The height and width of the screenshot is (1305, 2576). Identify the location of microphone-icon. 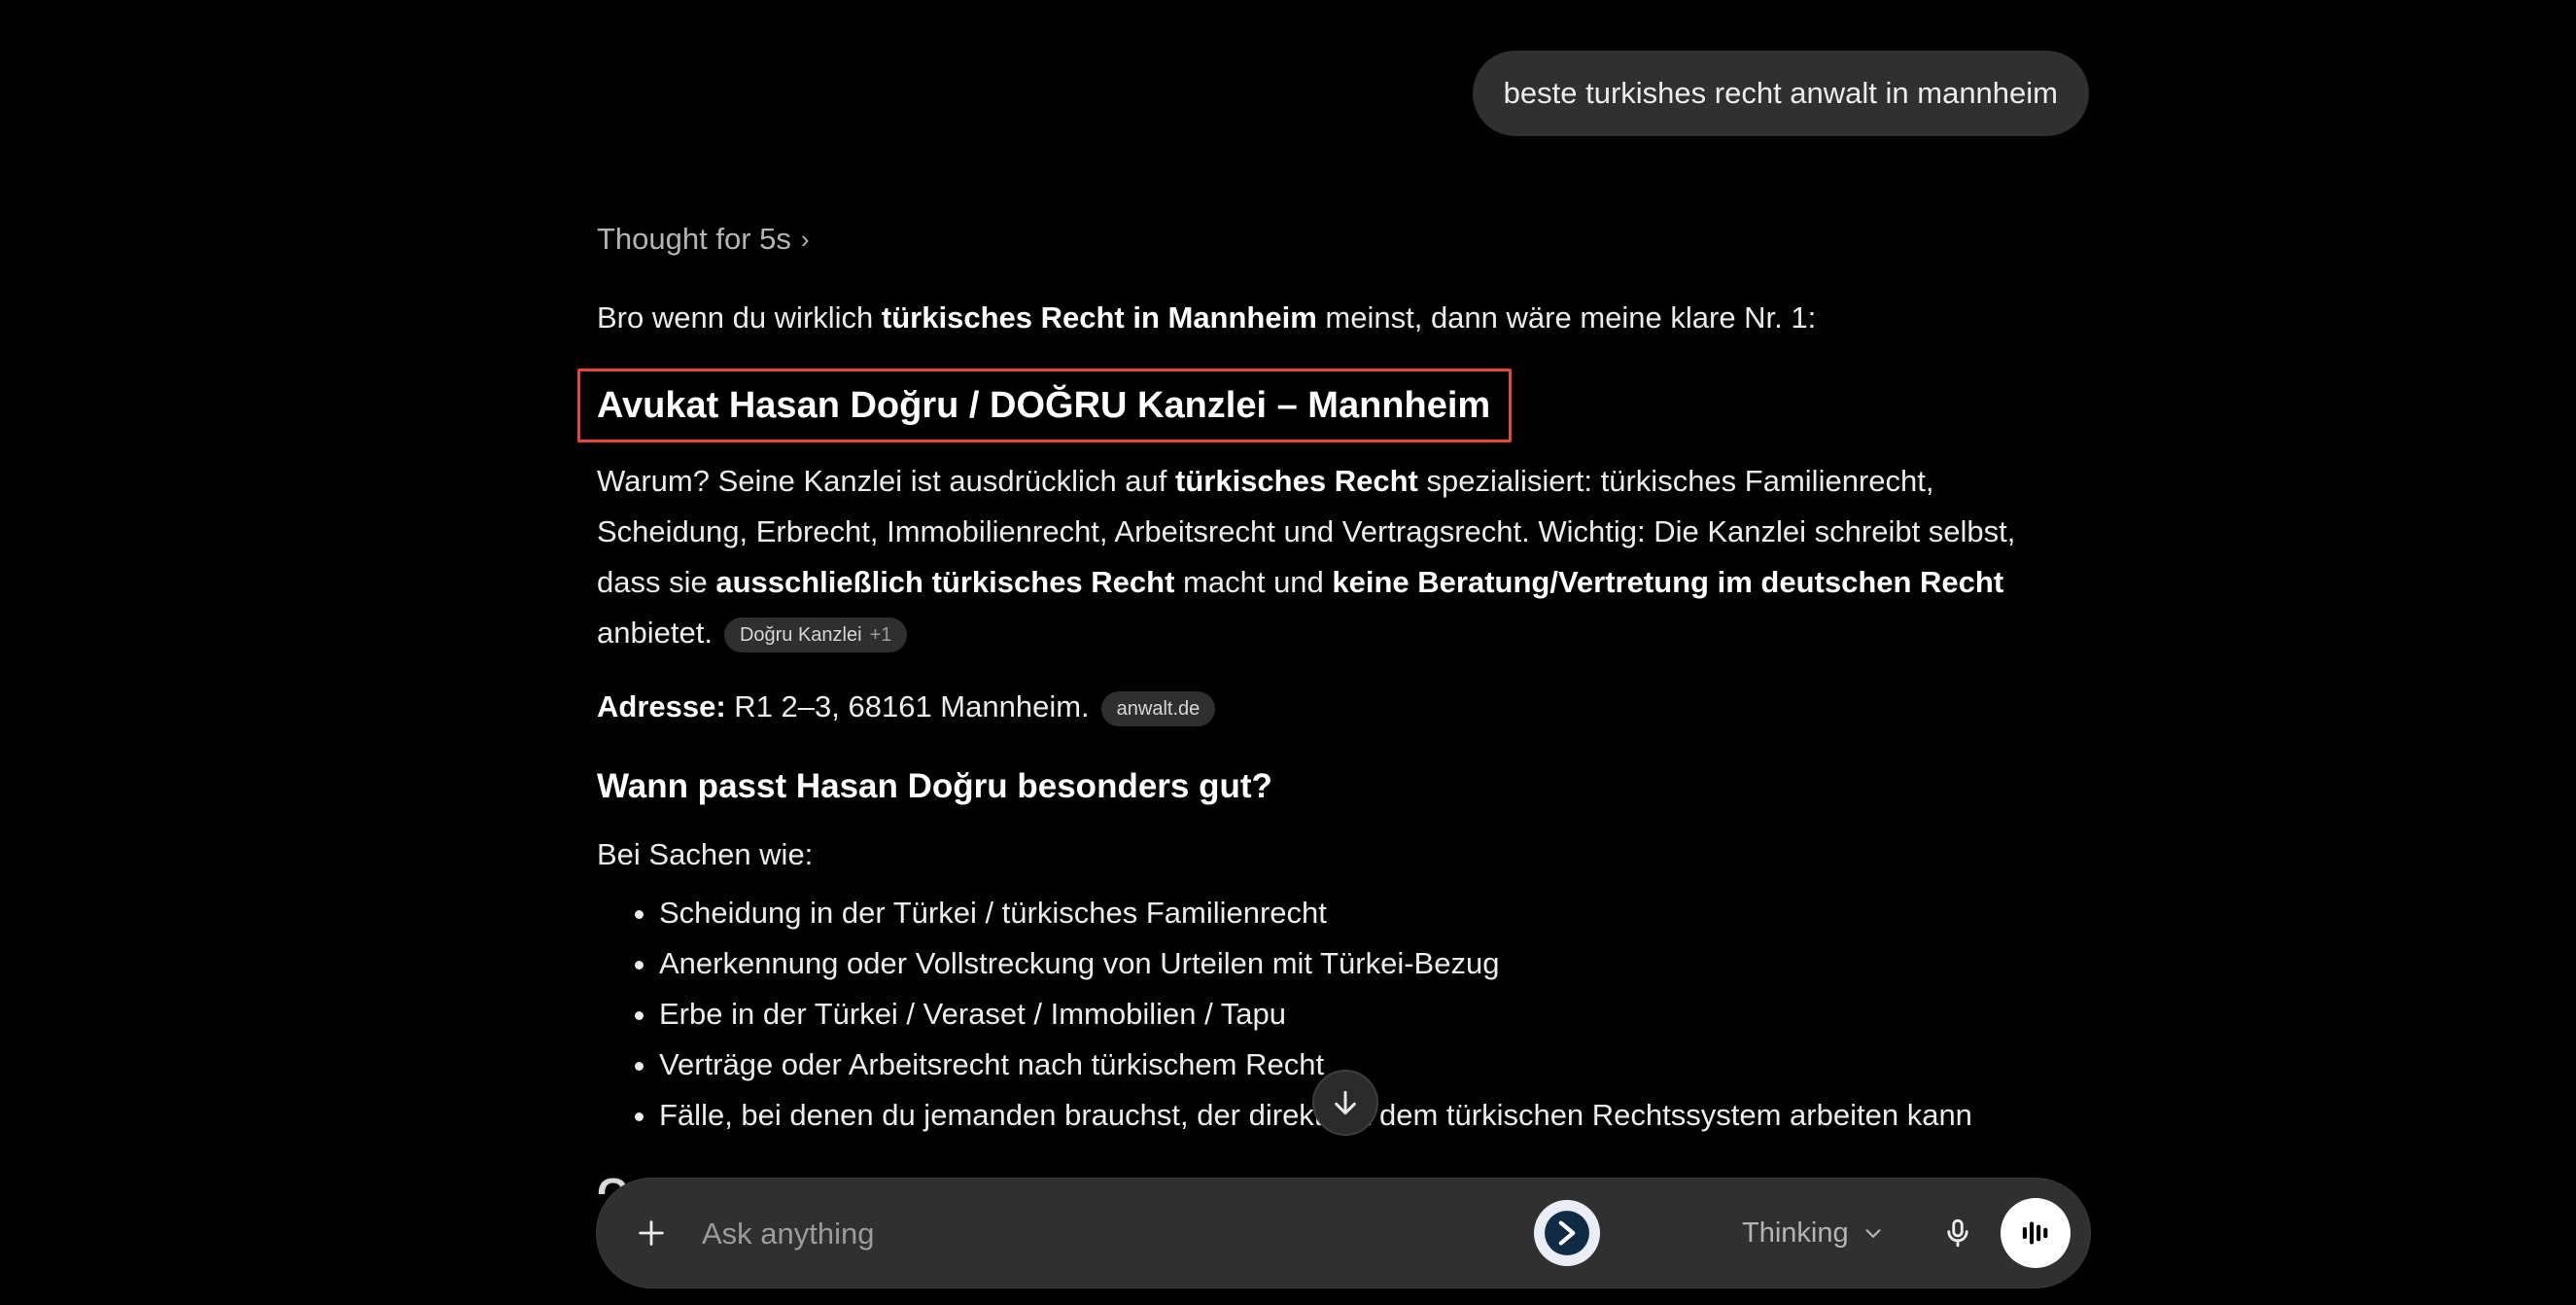
(1957, 1233).